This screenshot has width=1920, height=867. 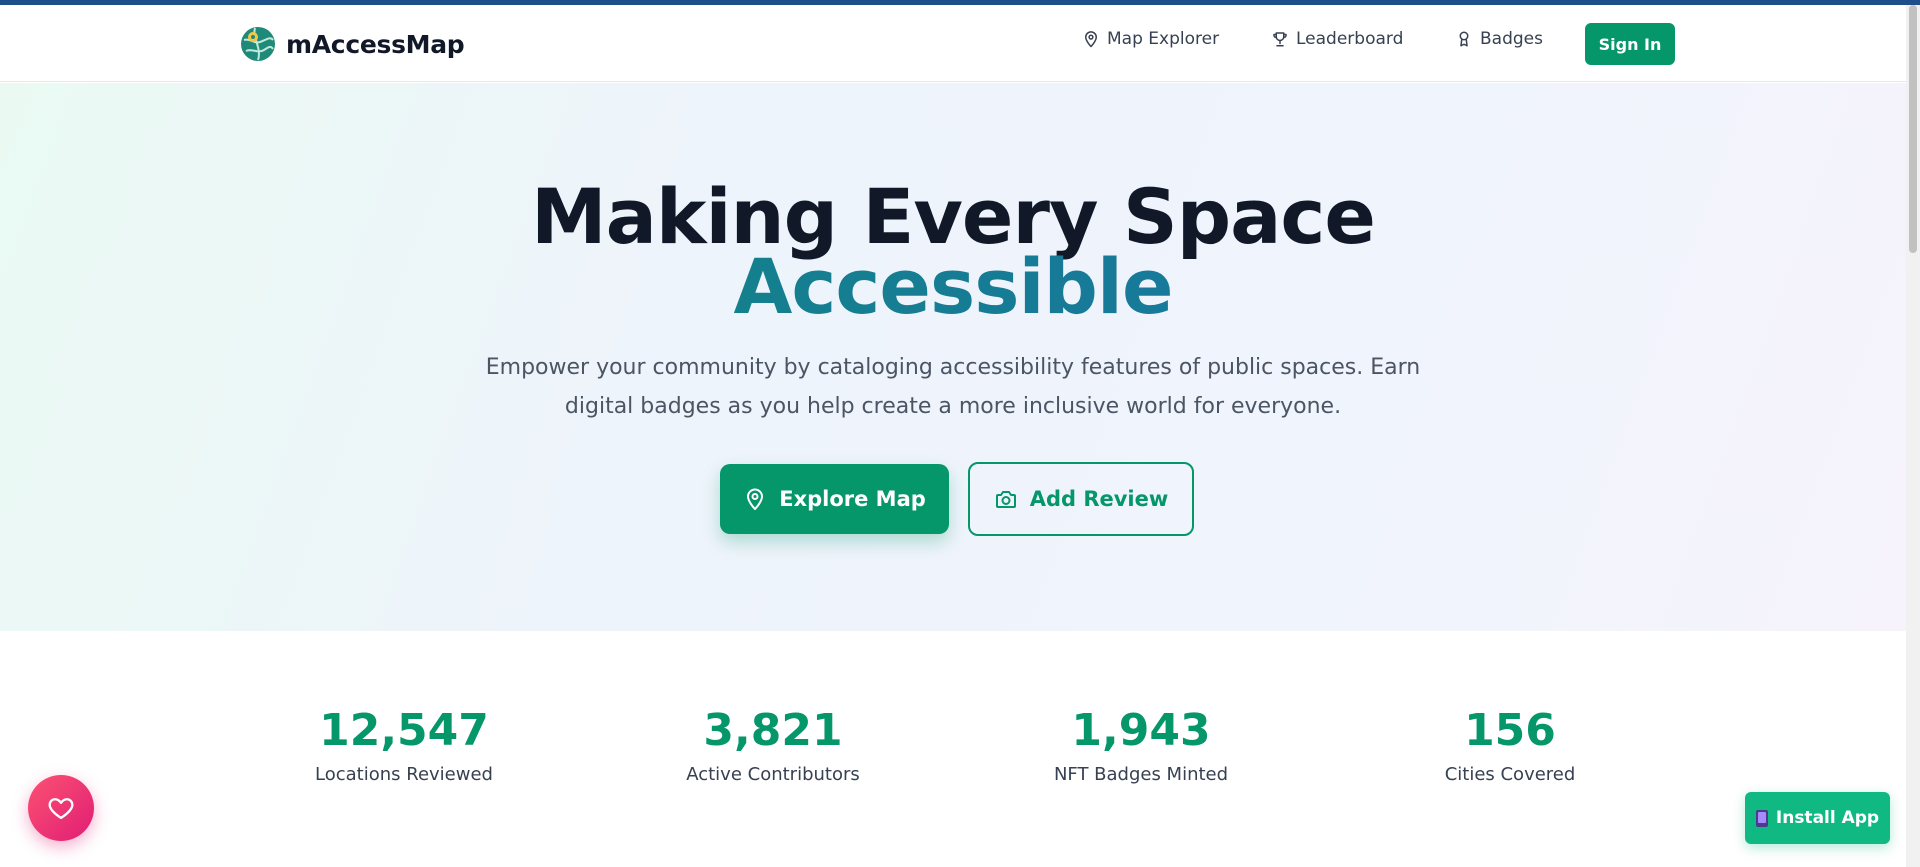 I want to click on stat-nft-badges-minted: 1,943 NFT Badges Minted, so click(x=1141, y=747).